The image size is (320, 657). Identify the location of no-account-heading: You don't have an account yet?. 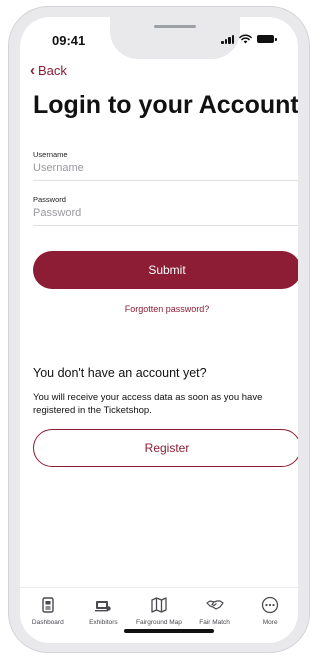
(120, 373).